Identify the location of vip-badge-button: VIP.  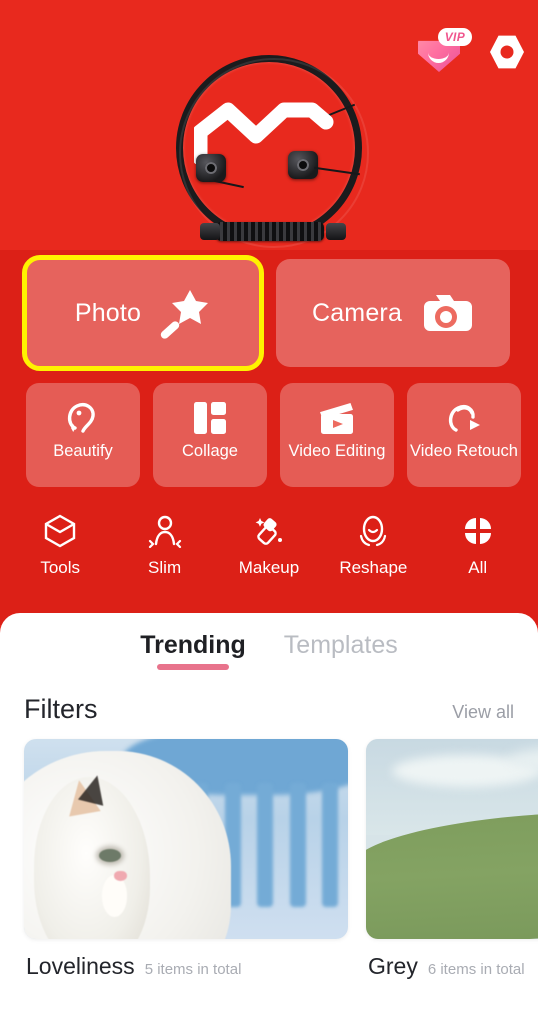
(445, 52).